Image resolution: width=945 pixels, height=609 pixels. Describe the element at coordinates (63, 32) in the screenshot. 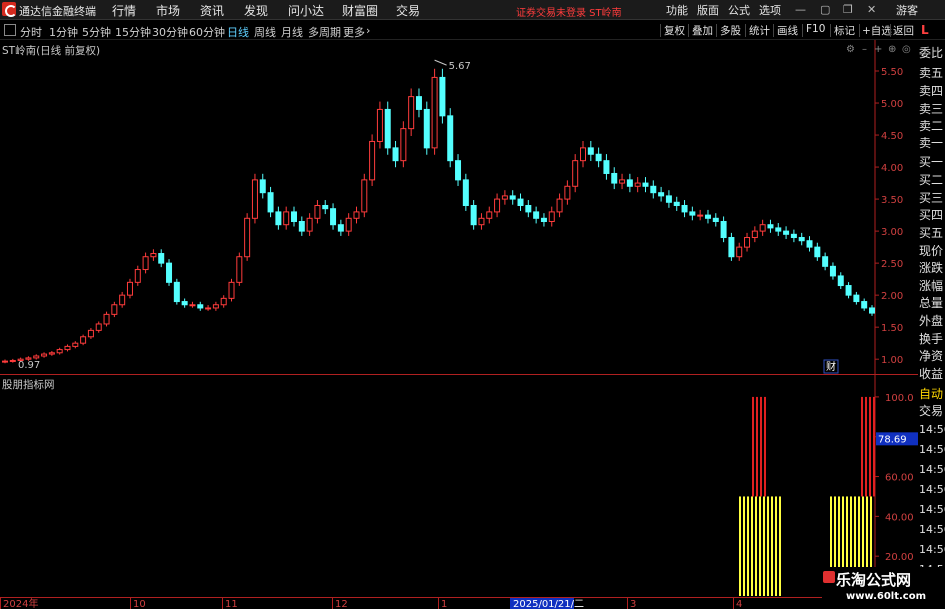

I see `period-1min: 1分钟` at that location.